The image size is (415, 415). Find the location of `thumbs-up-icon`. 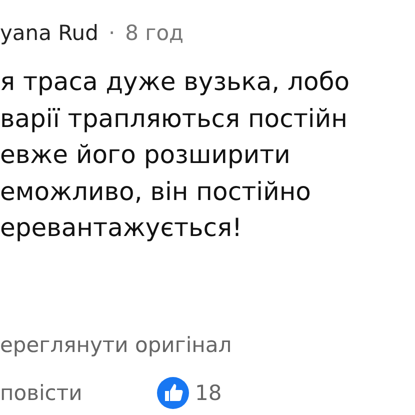

thumbs-up-icon is located at coordinates (173, 392).